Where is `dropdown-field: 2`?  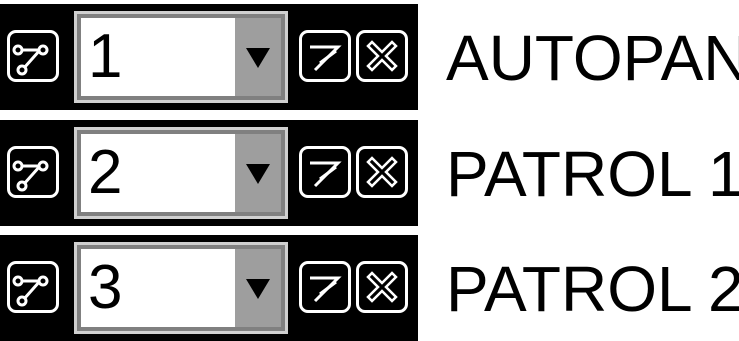
dropdown-field: 2 is located at coordinates (181, 173).